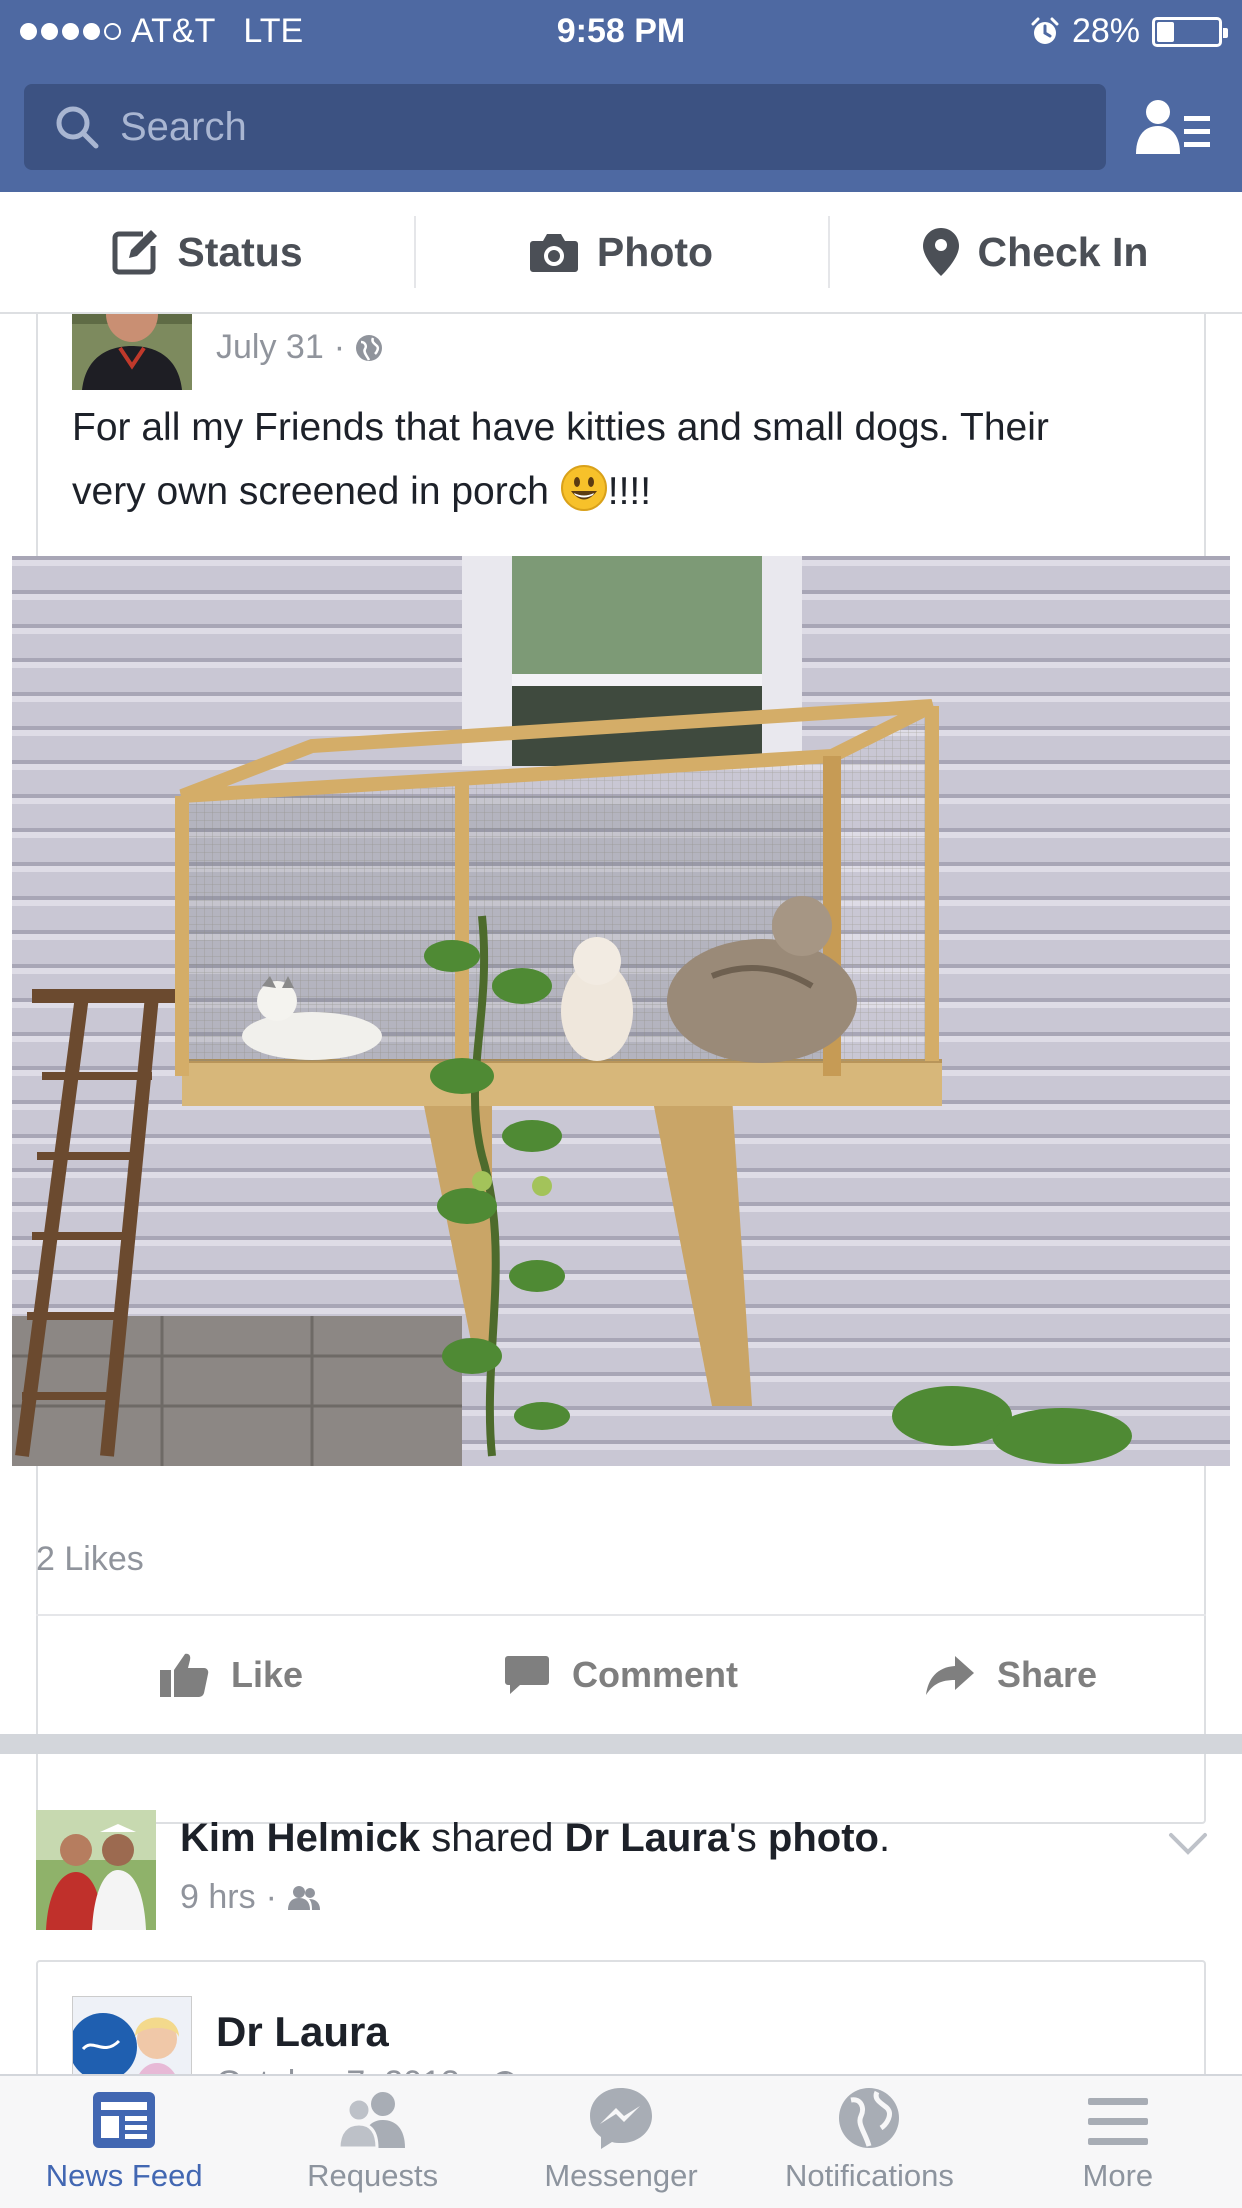 Image resolution: width=1242 pixels, height=2208 pixels. I want to click on friends-list-button, so click(1174, 128).